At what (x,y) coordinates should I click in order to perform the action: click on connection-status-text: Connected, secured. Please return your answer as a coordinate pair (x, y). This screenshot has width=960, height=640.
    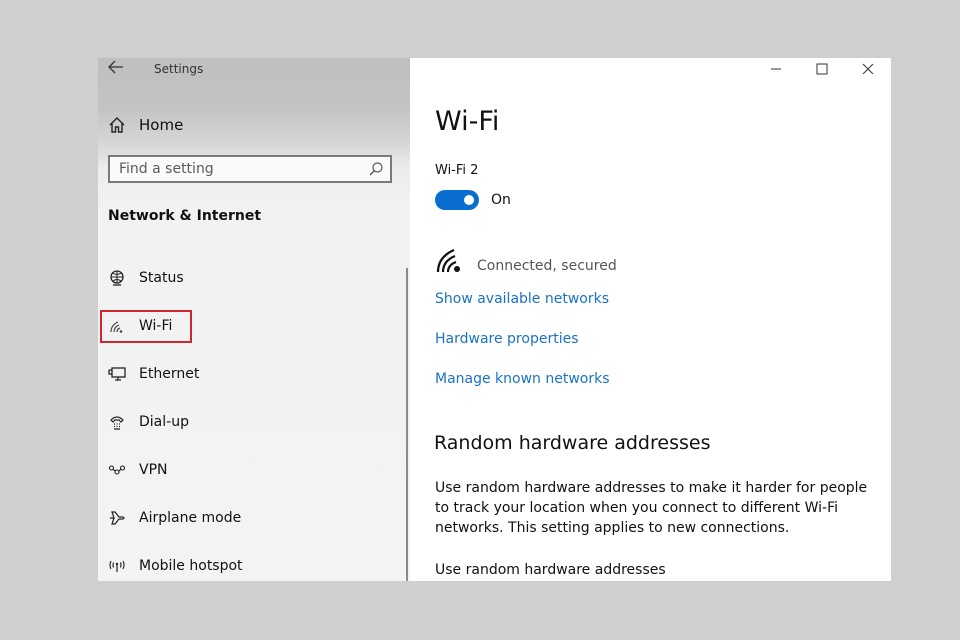
    Looking at the image, I should click on (547, 266).